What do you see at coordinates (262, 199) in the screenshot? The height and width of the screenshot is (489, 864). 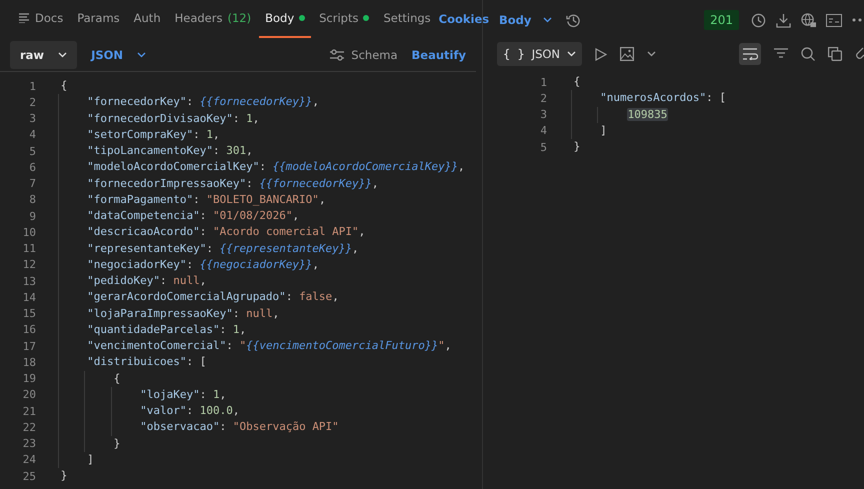 I see `code-token: "BOLETO_BANCARIO"` at bounding box center [262, 199].